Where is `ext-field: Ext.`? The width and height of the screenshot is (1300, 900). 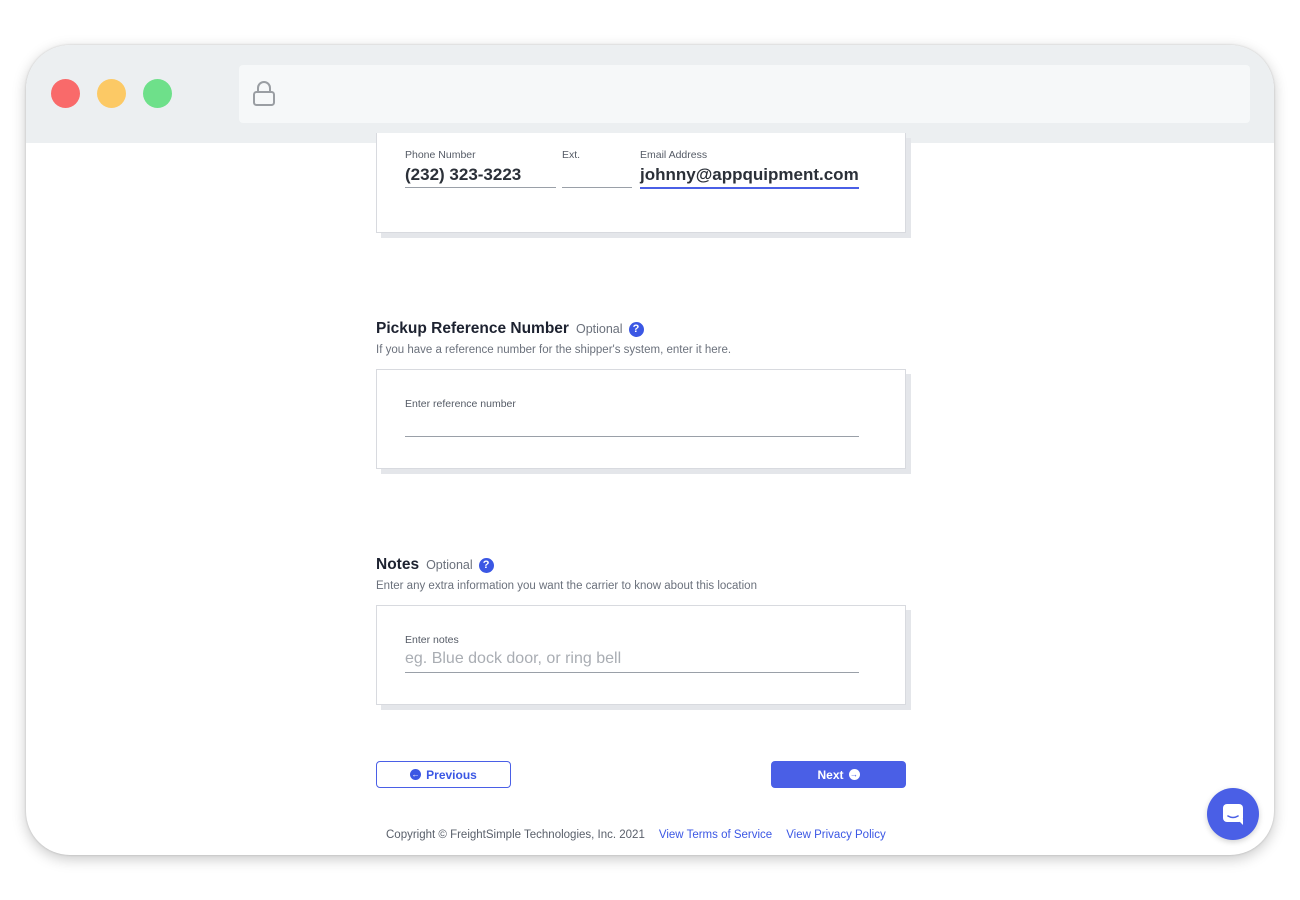 ext-field: Ext. is located at coordinates (597, 168).